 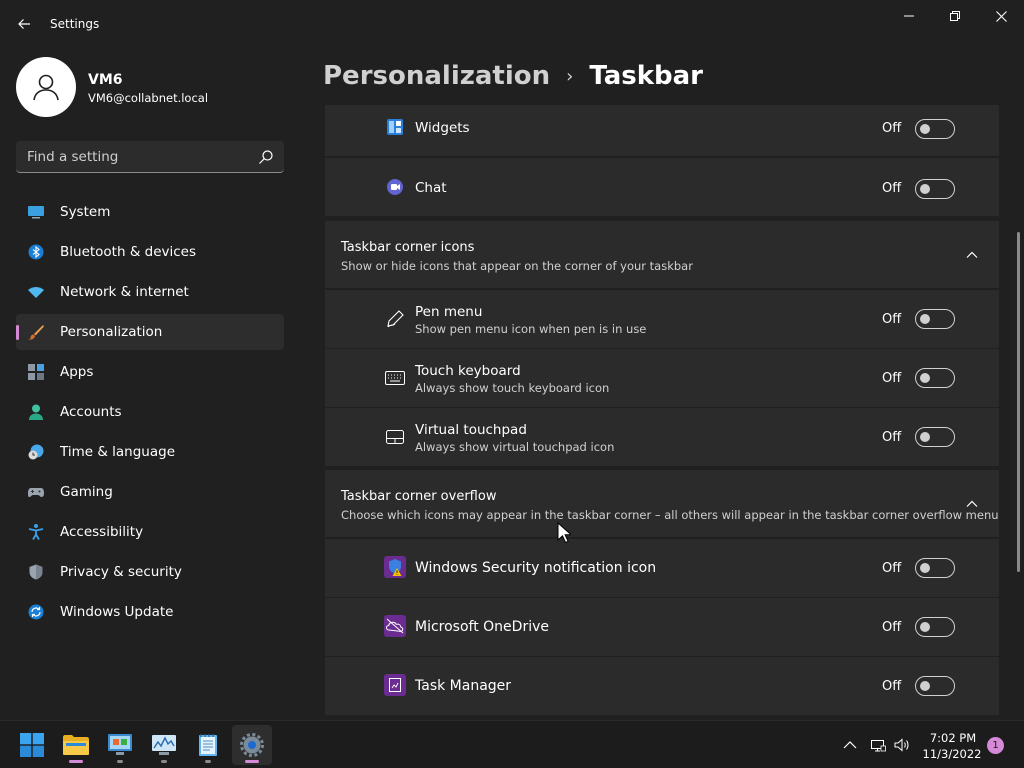 What do you see at coordinates (935, 319) in the screenshot?
I see `pen-menu-toggle` at bounding box center [935, 319].